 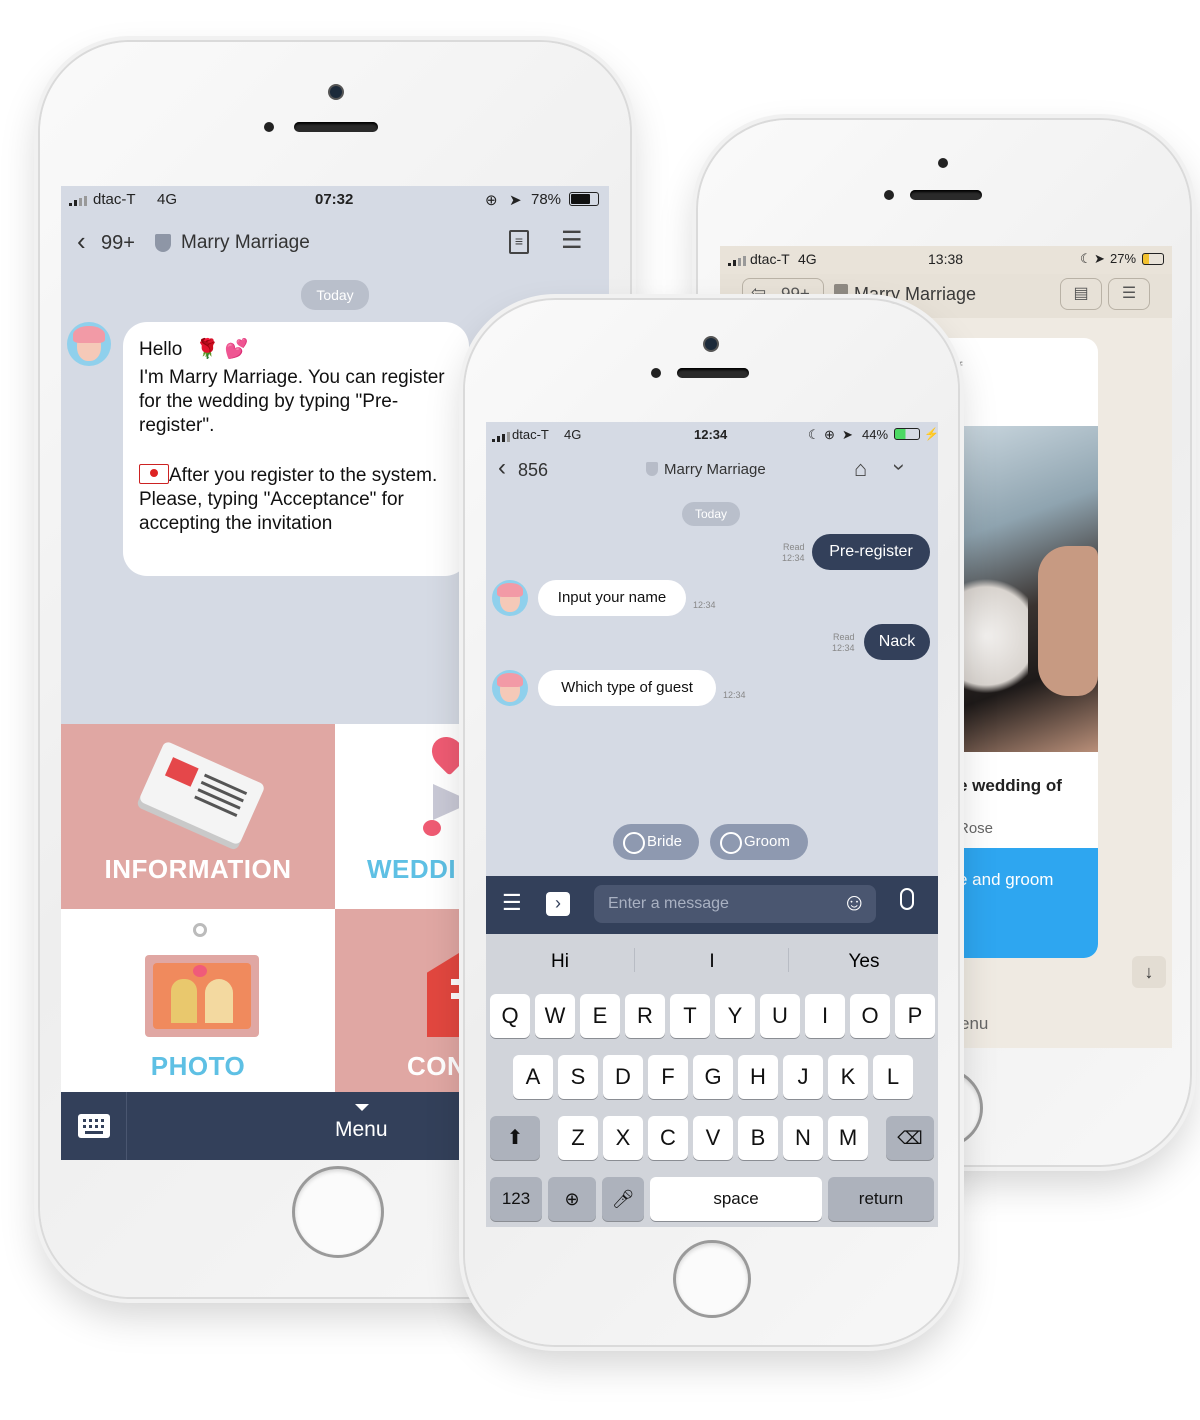 I want to click on key-w: W, so click(x=555, y=1016).